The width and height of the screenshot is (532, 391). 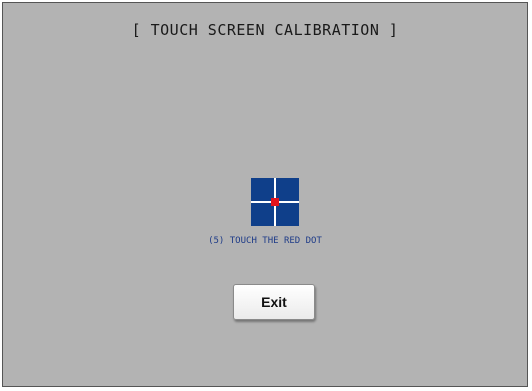 What do you see at coordinates (265, 241) in the screenshot?
I see `calibration-instruction: (5) TOUCH THE RED DOT` at bounding box center [265, 241].